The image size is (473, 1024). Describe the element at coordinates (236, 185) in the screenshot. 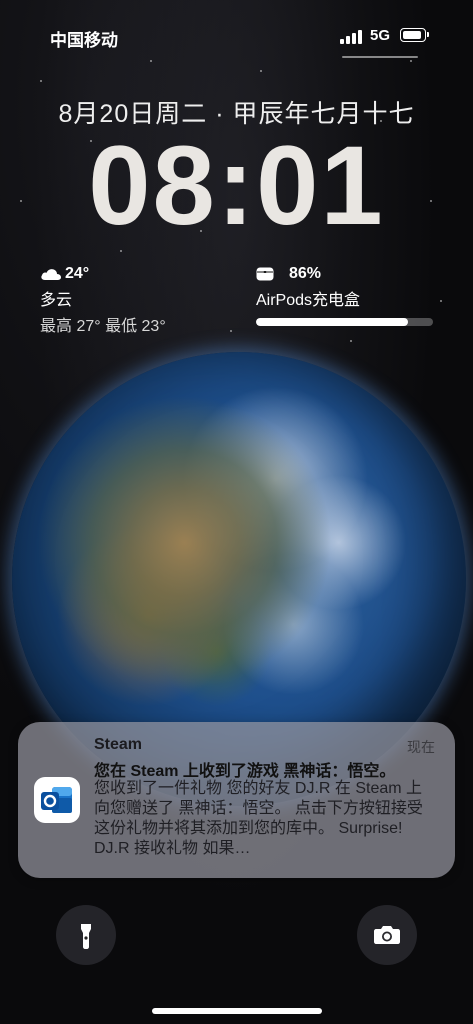

I see `lock-time: 08:01` at that location.